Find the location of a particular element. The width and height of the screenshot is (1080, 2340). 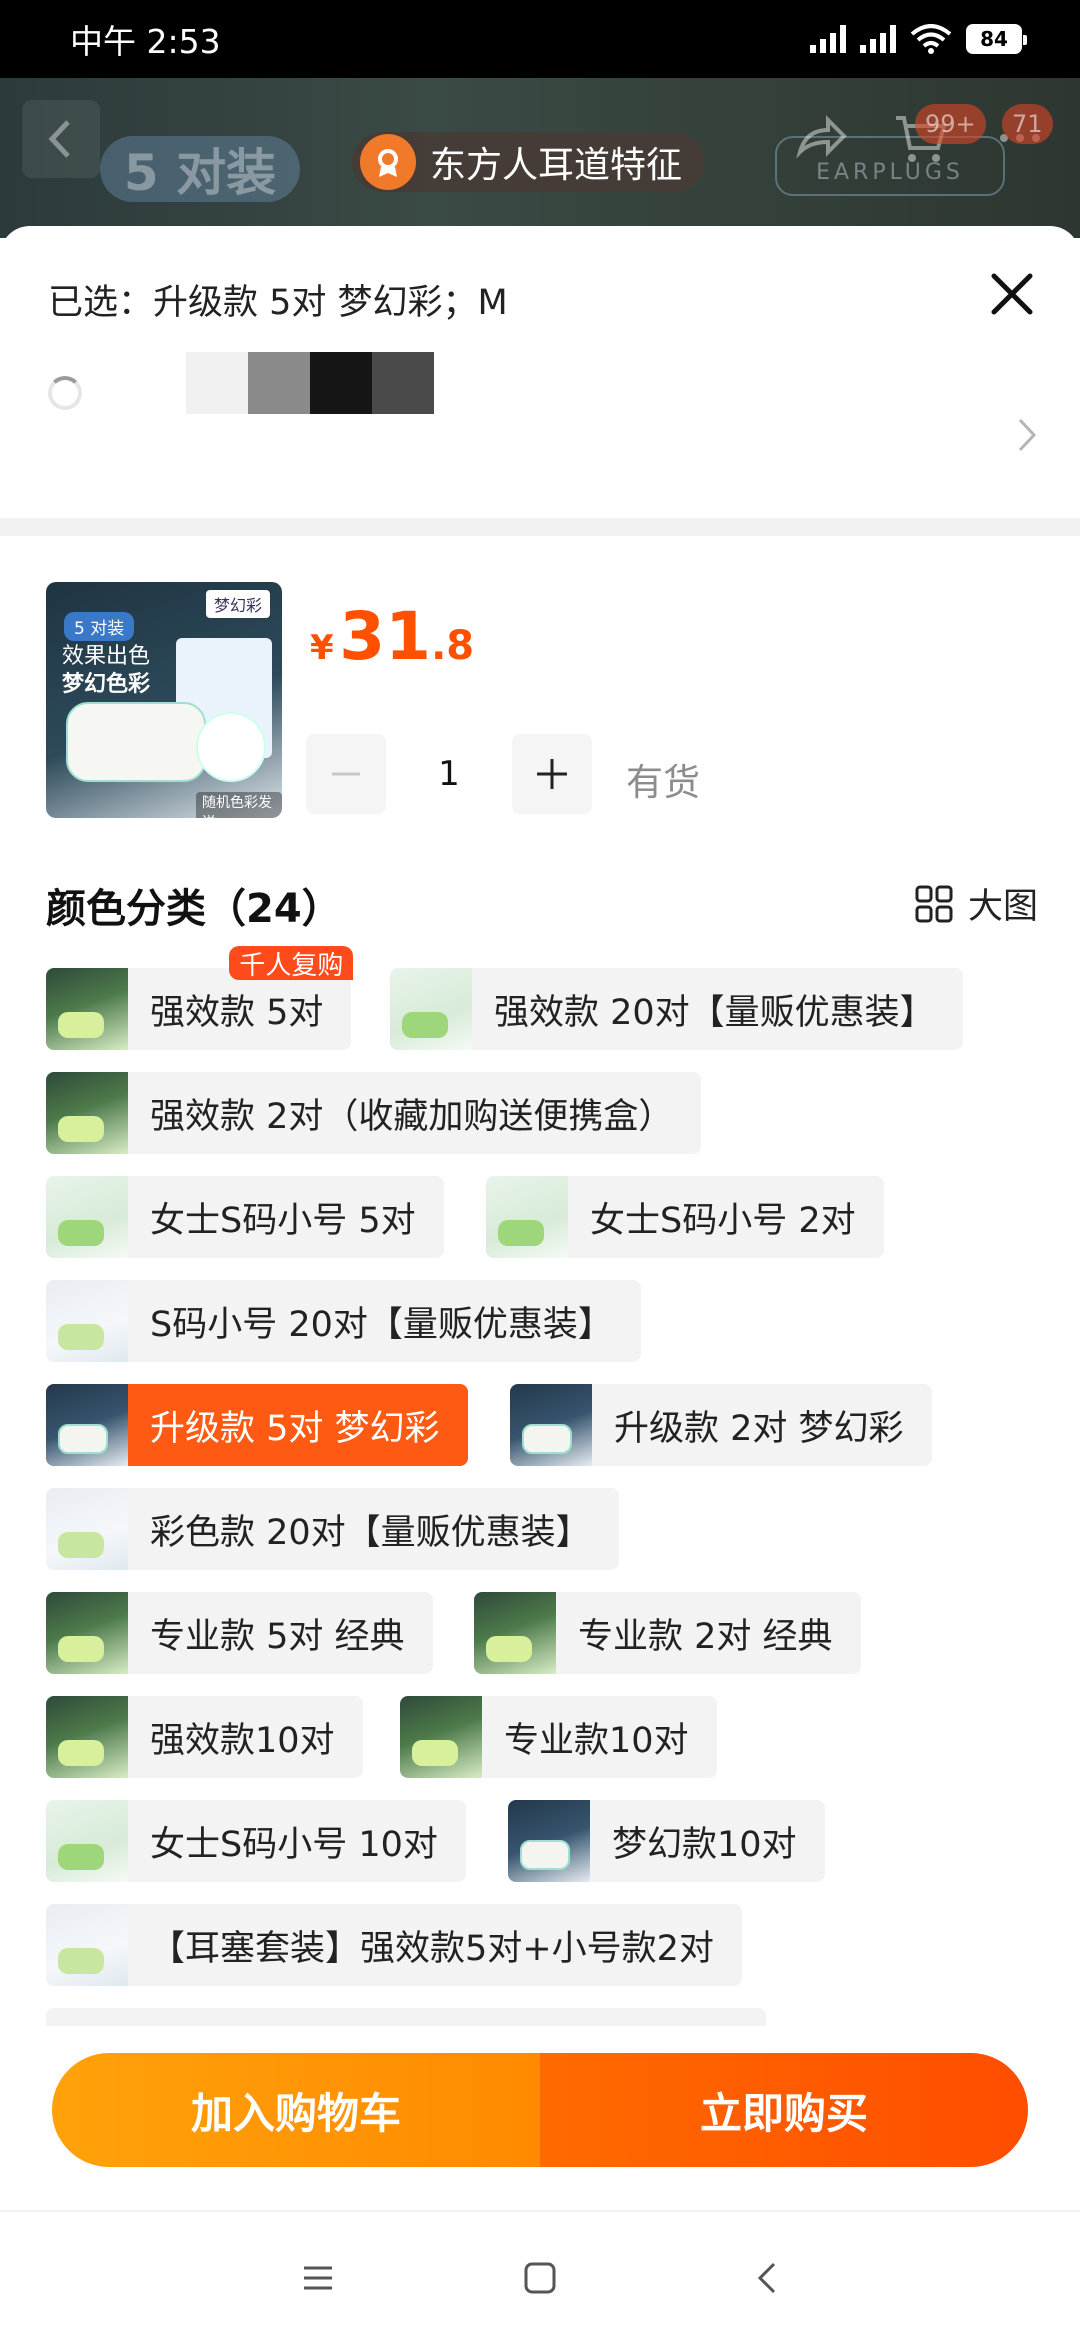

plus-icon is located at coordinates (552, 774).